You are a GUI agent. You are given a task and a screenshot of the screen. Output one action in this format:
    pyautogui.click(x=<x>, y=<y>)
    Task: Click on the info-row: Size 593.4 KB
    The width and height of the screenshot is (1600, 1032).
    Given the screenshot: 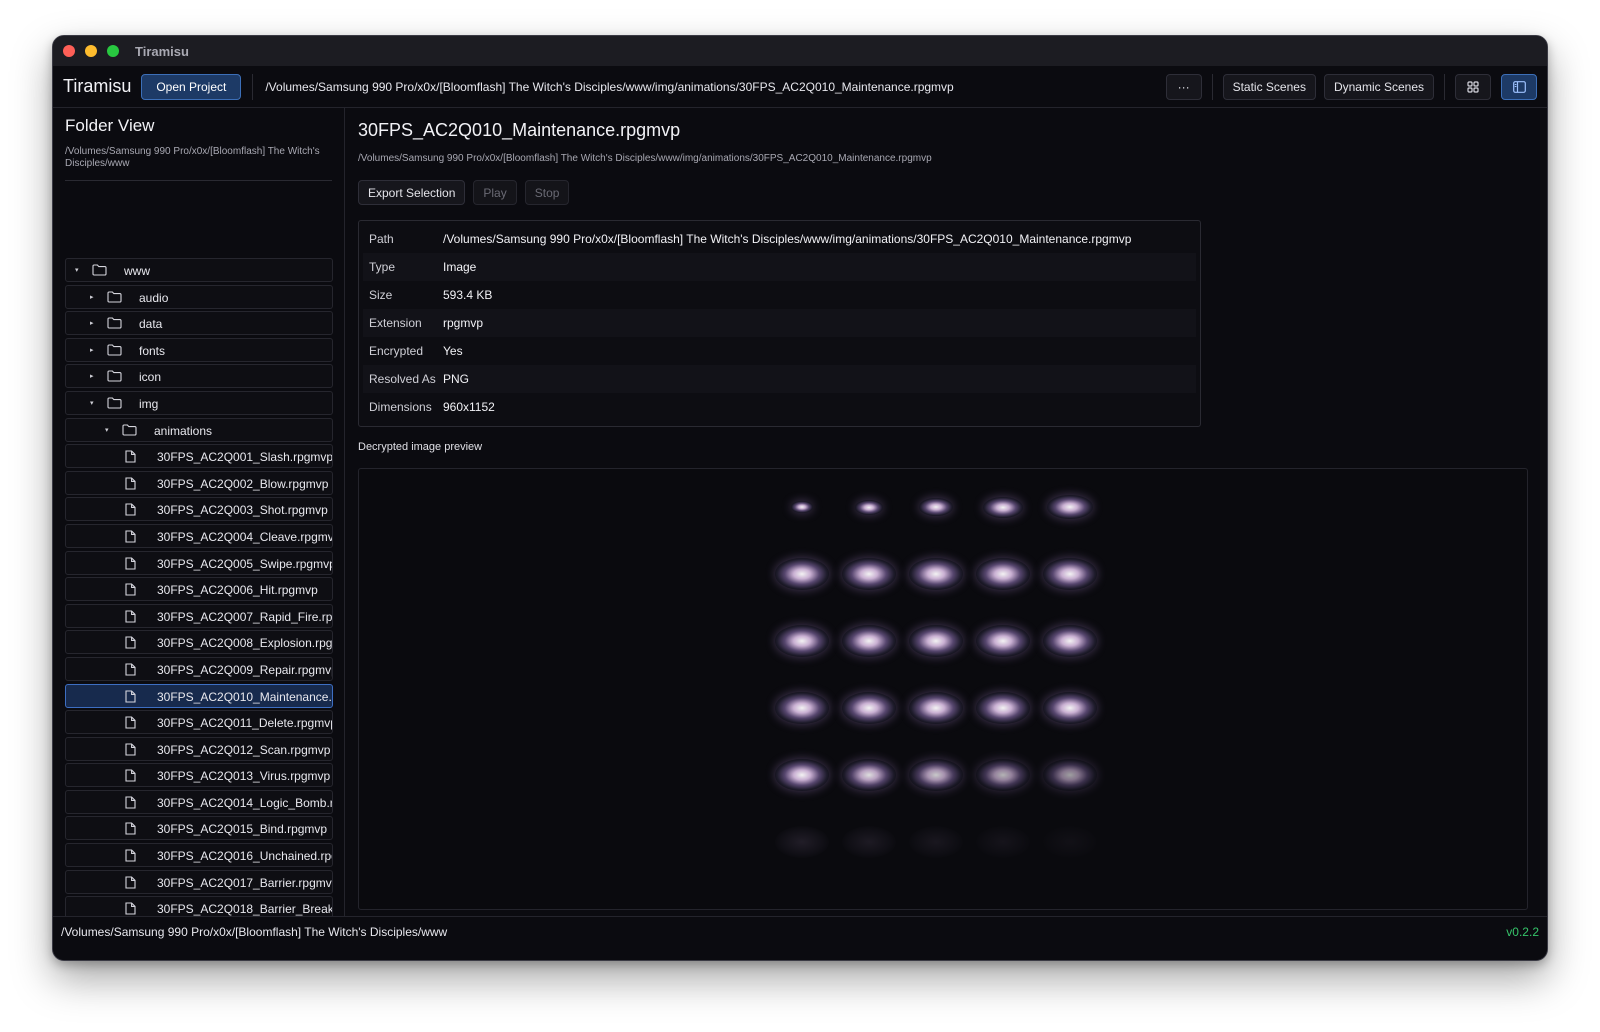 What is the action you would take?
    pyautogui.click(x=779, y=295)
    